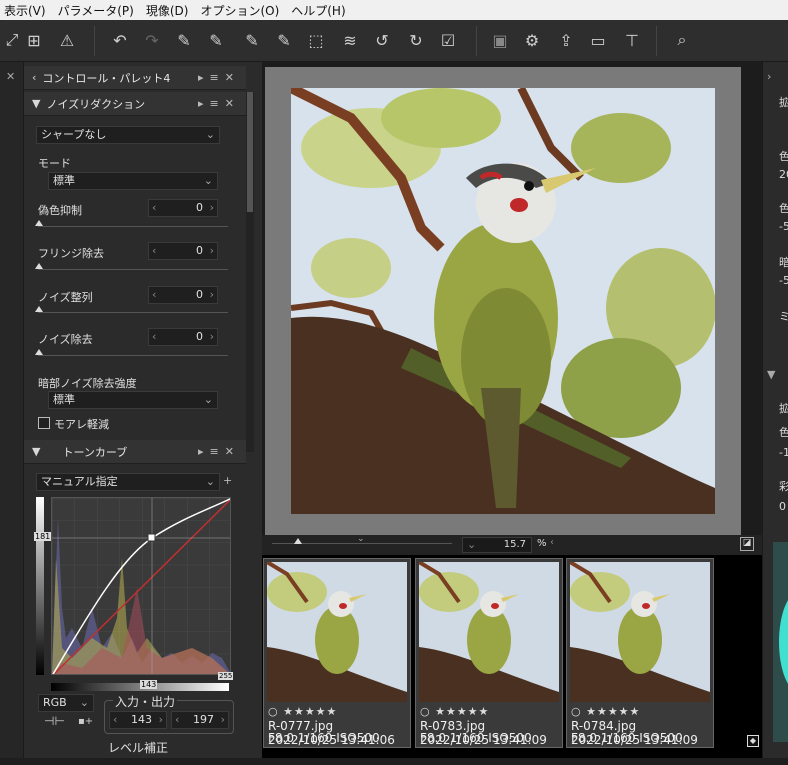 The width and height of the screenshot is (788, 765). I want to click on right-value: -1, so click(783, 452).